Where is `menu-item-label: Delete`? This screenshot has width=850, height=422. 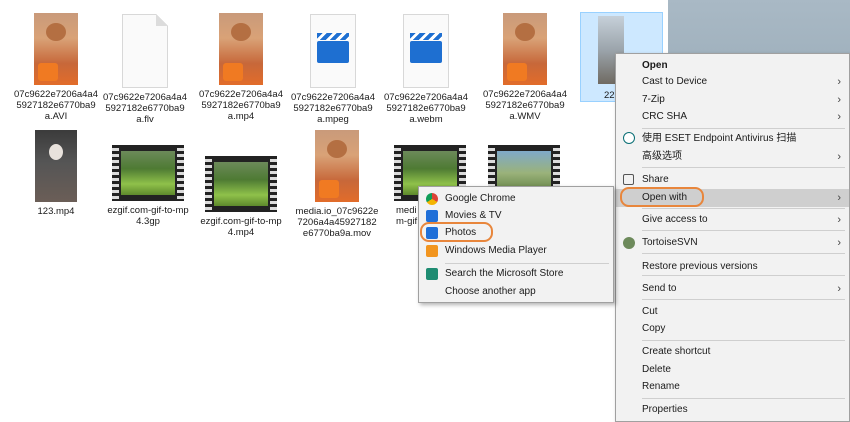 menu-item-label: Delete is located at coordinates (656, 369).